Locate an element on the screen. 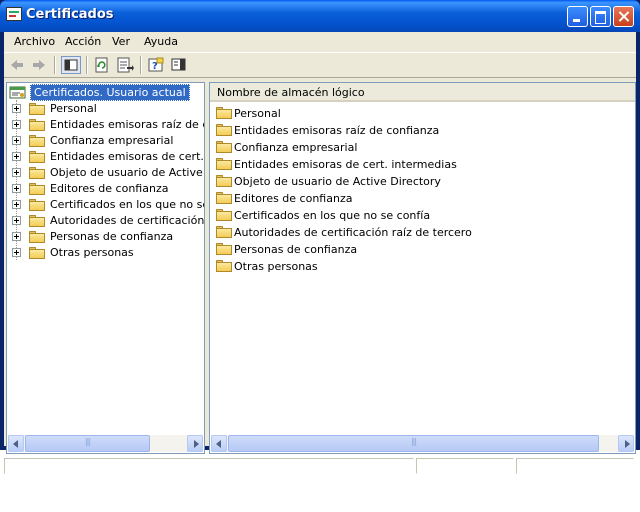 This screenshot has width=640, height=512. tree-item: Certificados en los que no se co is located at coordinates (105, 205).